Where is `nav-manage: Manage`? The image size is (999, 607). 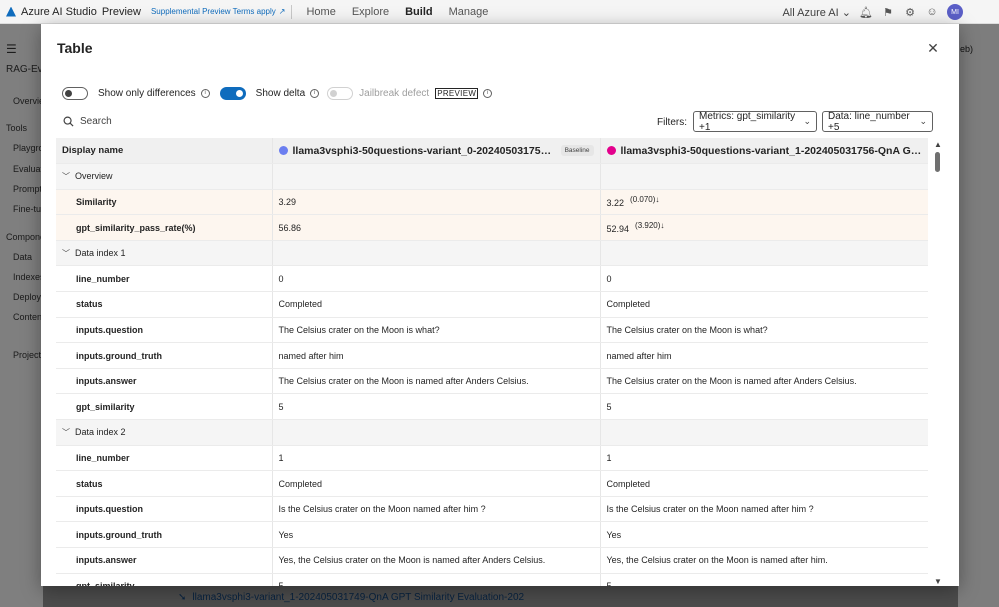
nav-manage: Manage is located at coordinates (469, 12).